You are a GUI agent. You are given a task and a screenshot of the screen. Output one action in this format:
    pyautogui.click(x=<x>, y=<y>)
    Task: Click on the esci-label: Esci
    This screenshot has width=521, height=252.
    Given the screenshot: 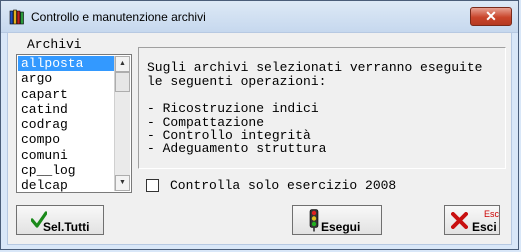 What is the action you would take?
    pyautogui.click(x=484, y=227)
    